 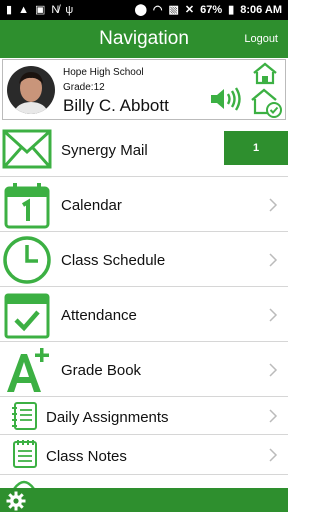 I want to click on wifi-icon: ◠, so click(x=157, y=9).